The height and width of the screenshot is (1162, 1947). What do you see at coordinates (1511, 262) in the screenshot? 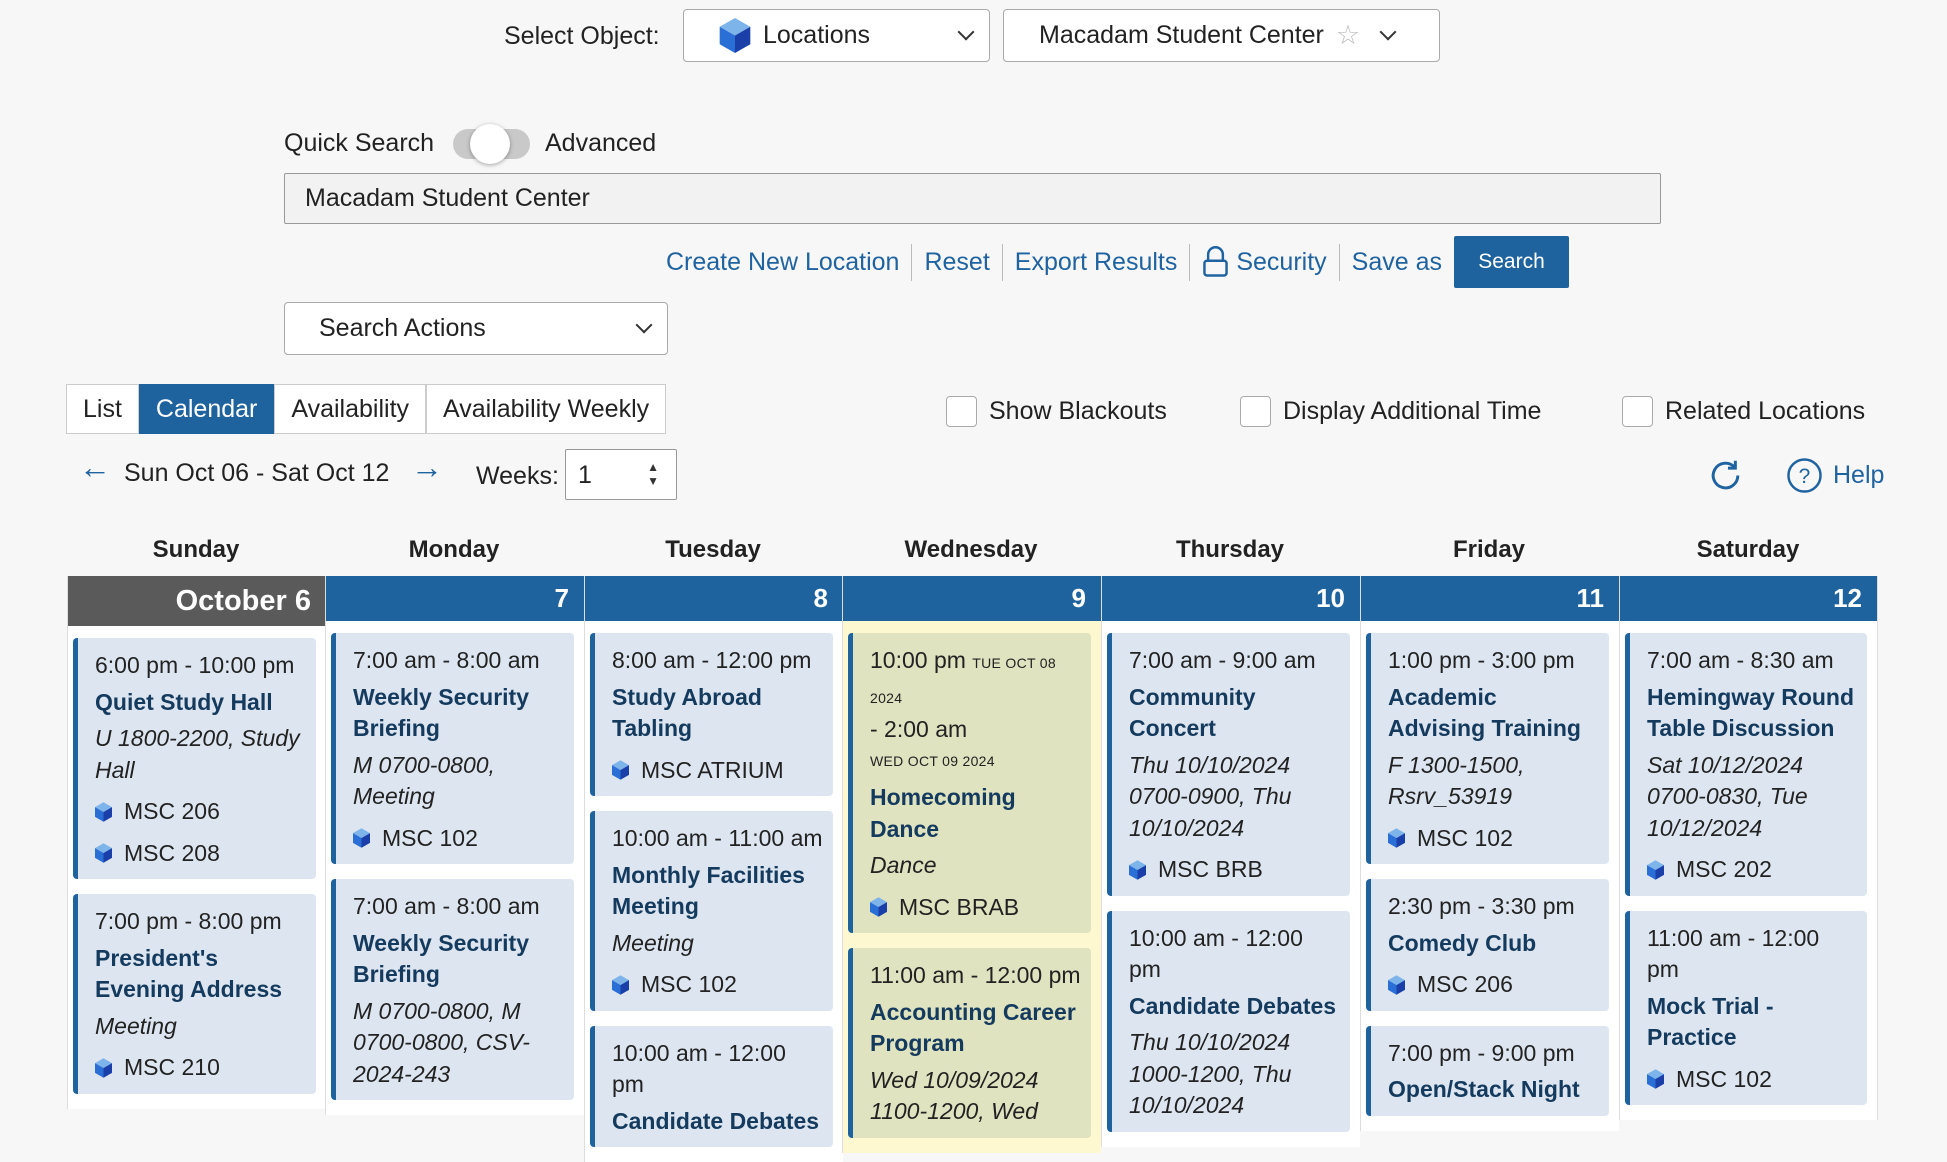
I see `search-button: Search` at bounding box center [1511, 262].